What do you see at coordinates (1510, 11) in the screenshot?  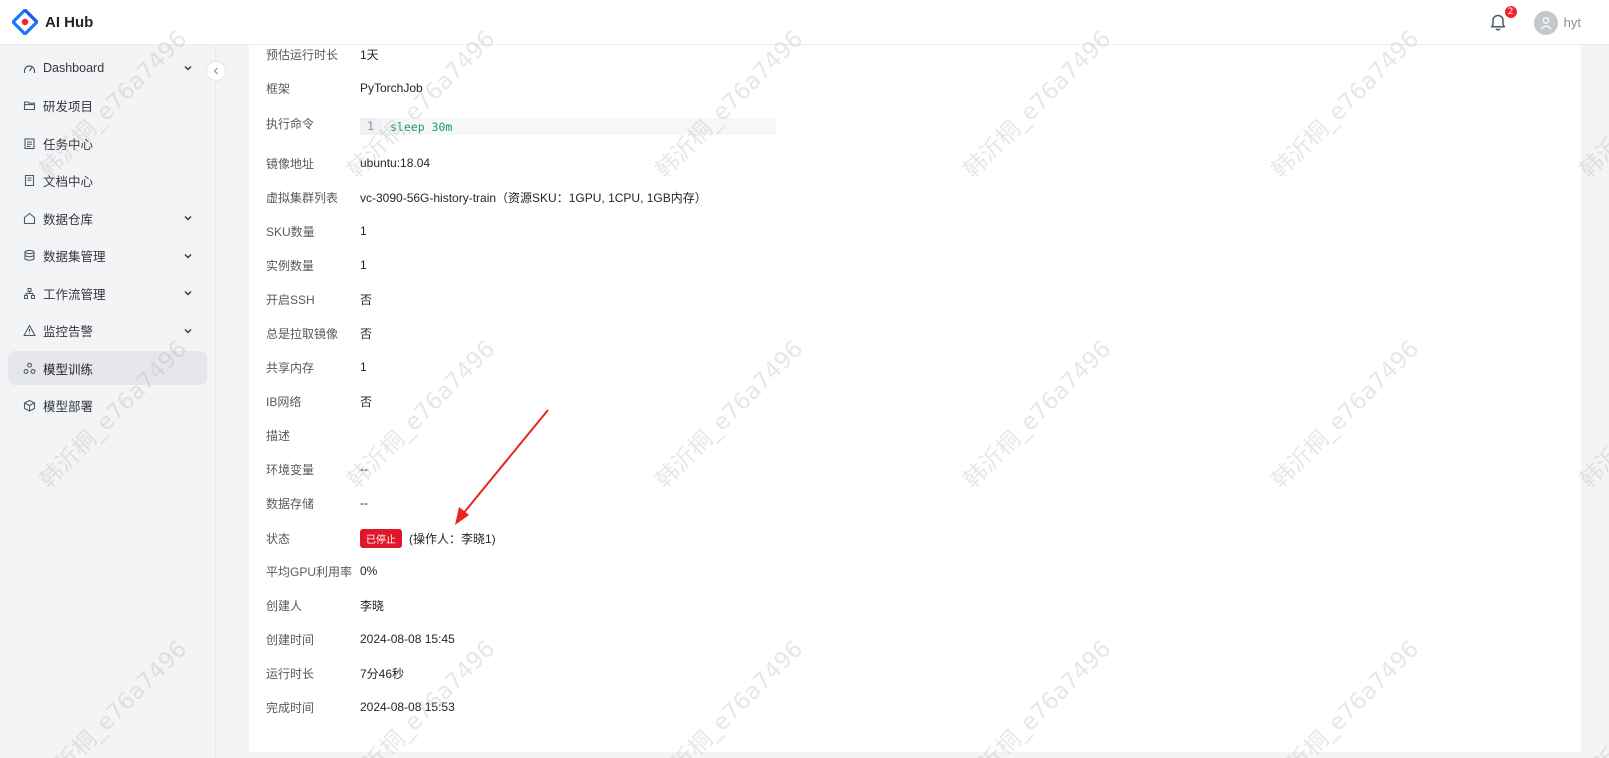 I see `notification-count-badge: 2` at bounding box center [1510, 11].